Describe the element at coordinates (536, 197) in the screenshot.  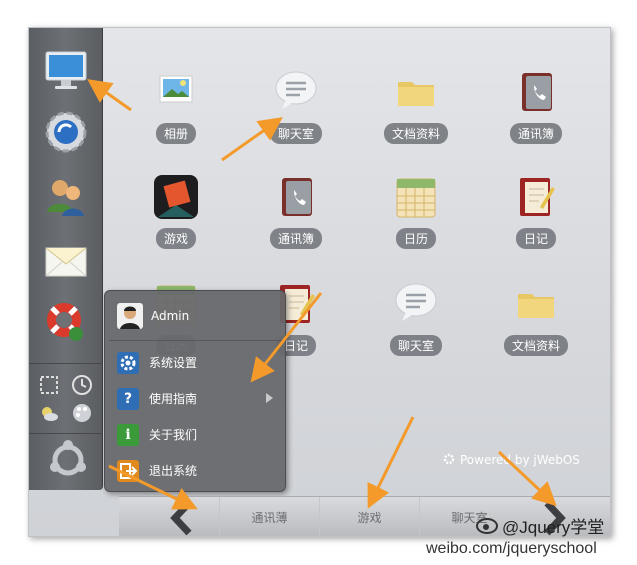
I see `diary-icon` at that location.